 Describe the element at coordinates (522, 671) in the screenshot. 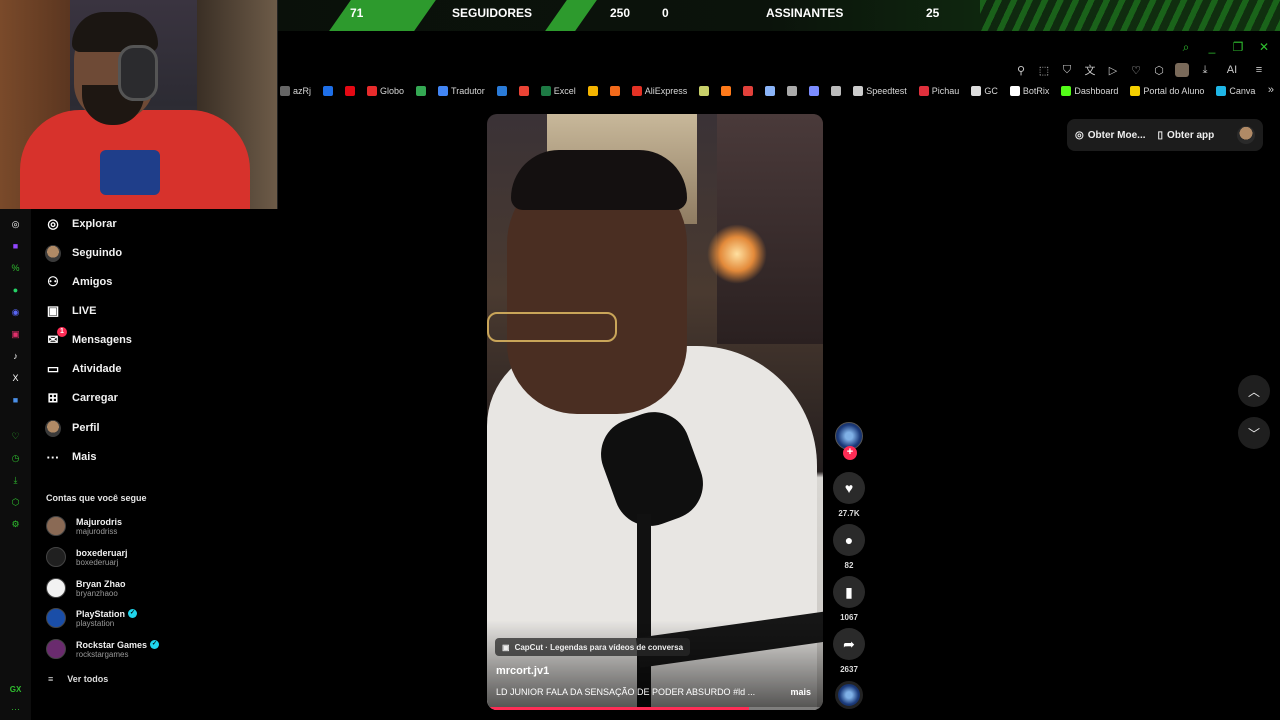

I see `video-author: mrcort.jv1` at that location.